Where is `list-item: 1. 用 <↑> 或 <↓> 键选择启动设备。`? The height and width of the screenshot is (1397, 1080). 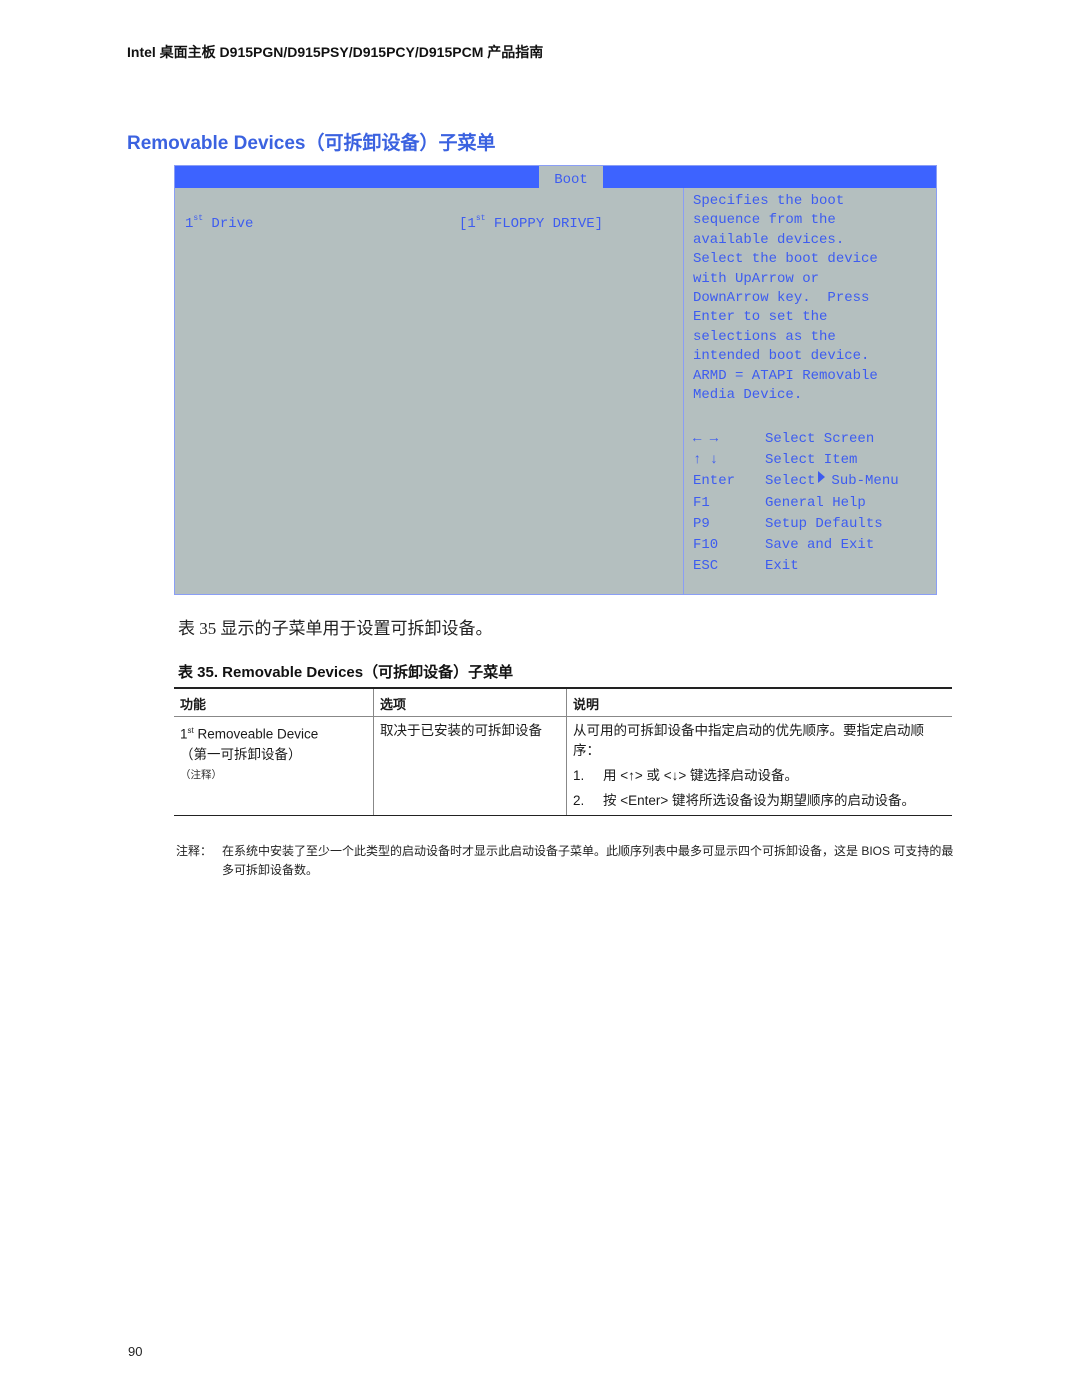
list-item: 1. 用 <↑> 或 <↓> 键选择启动设备。 is located at coordinates (686, 775).